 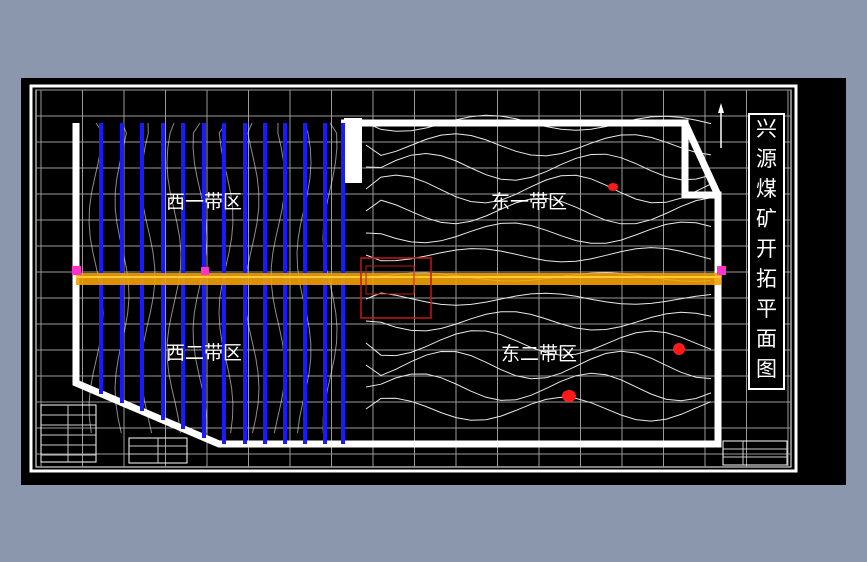 What do you see at coordinates (755, 453) in the screenshot?
I see `signature-table` at bounding box center [755, 453].